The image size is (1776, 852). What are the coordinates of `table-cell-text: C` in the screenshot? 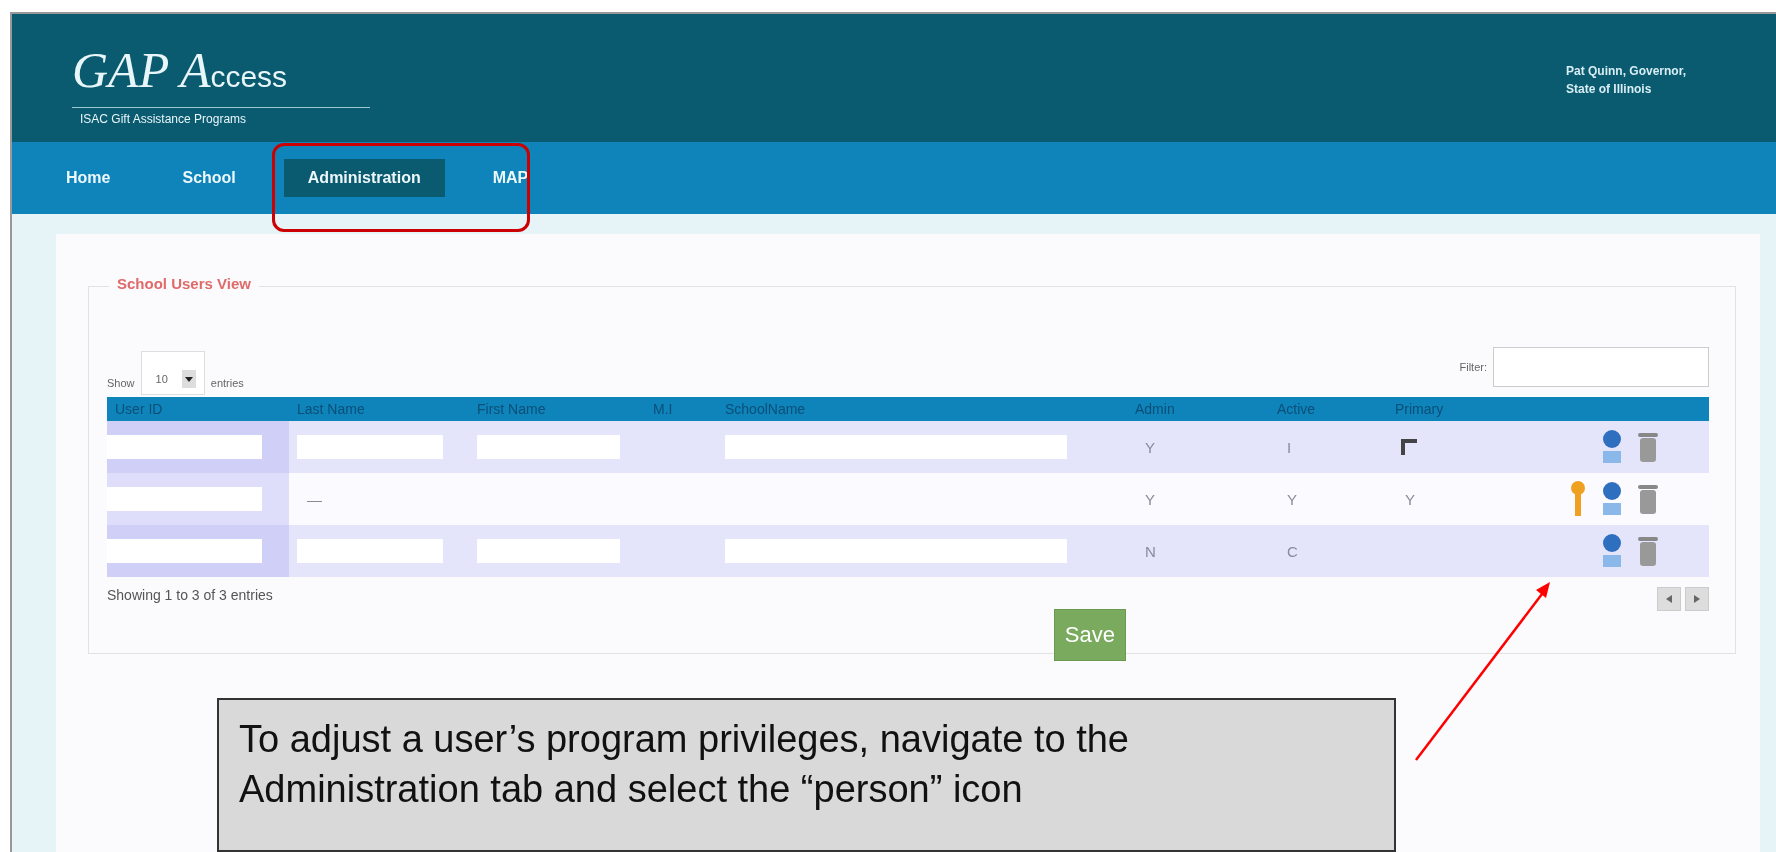 It's located at (1292, 551).